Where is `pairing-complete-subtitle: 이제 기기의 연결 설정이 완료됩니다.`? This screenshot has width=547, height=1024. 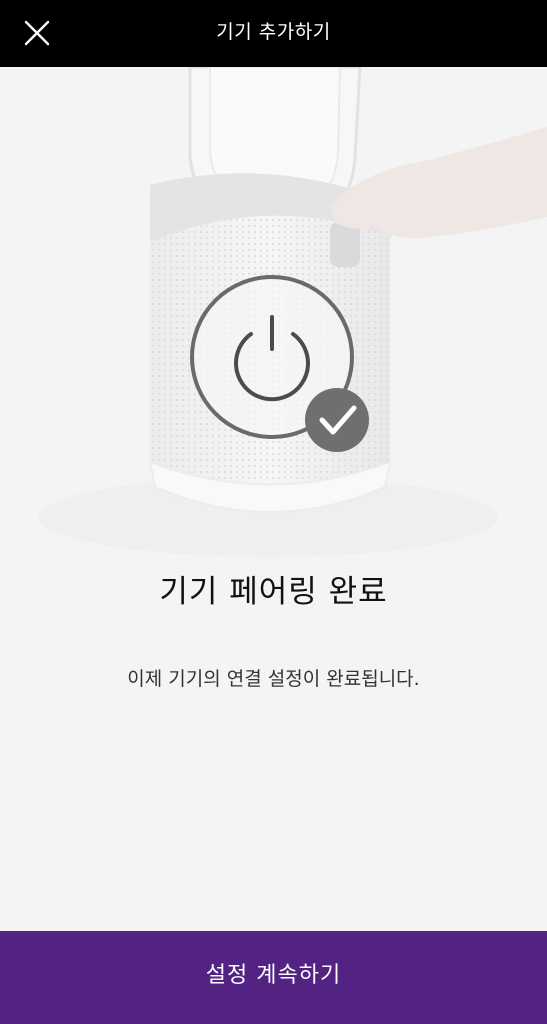 pairing-complete-subtitle: 이제 기기의 연결 설정이 완료됩니다. is located at coordinates (273, 679).